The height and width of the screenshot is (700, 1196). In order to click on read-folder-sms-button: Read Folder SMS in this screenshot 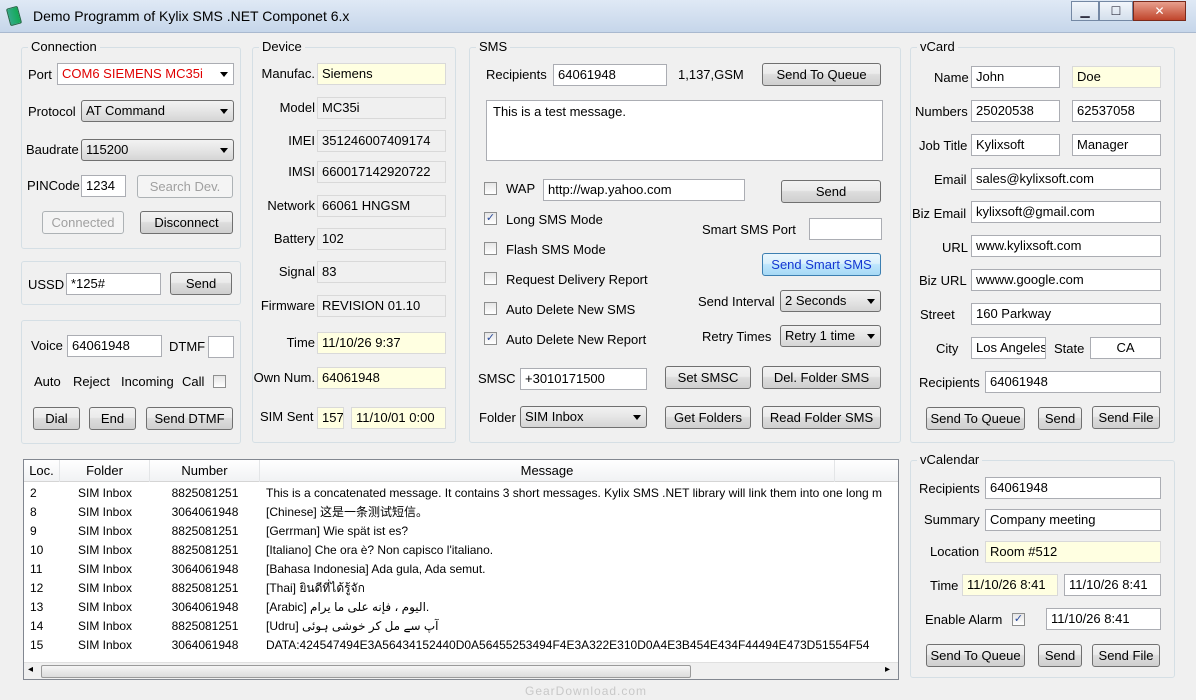, I will do `click(821, 417)`.